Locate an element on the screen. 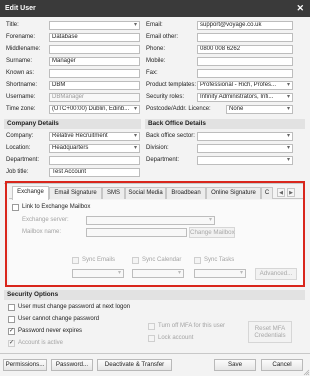  phone-field: 0800 008 6262 is located at coordinates (245, 49).